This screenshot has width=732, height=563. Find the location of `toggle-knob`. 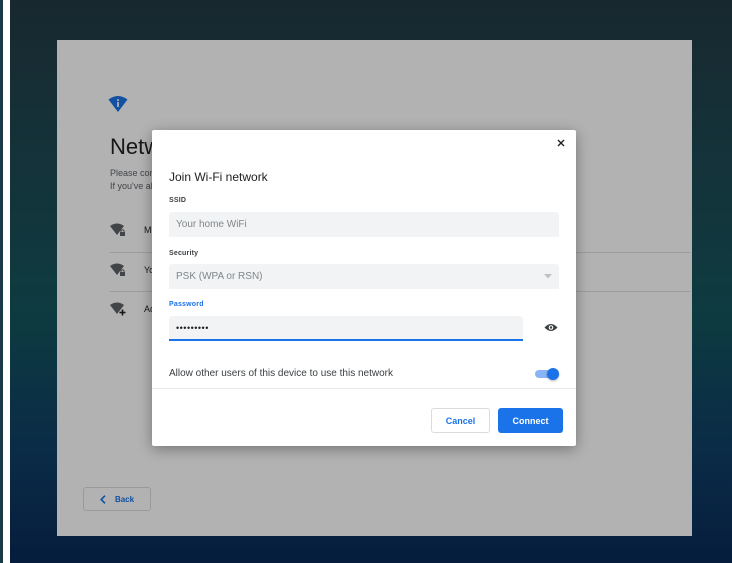

toggle-knob is located at coordinates (553, 374).